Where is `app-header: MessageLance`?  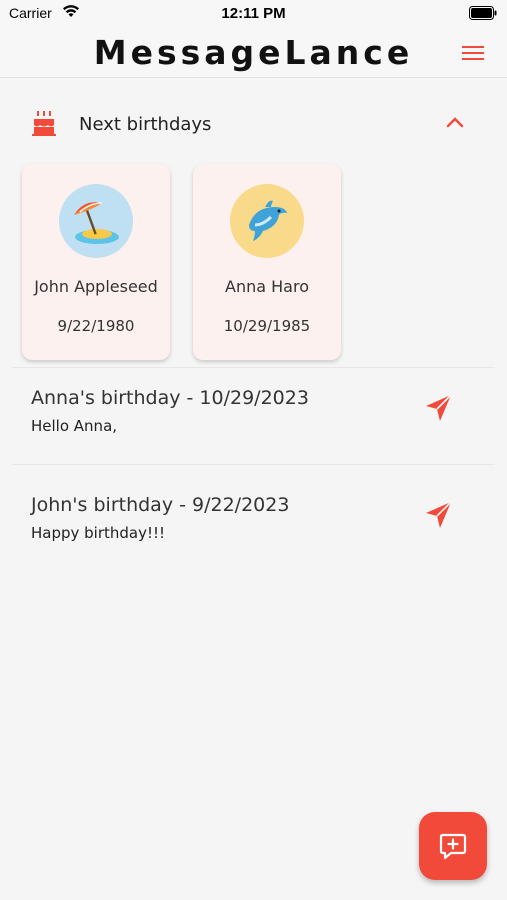 app-header: MessageLance is located at coordinates (253, 54).